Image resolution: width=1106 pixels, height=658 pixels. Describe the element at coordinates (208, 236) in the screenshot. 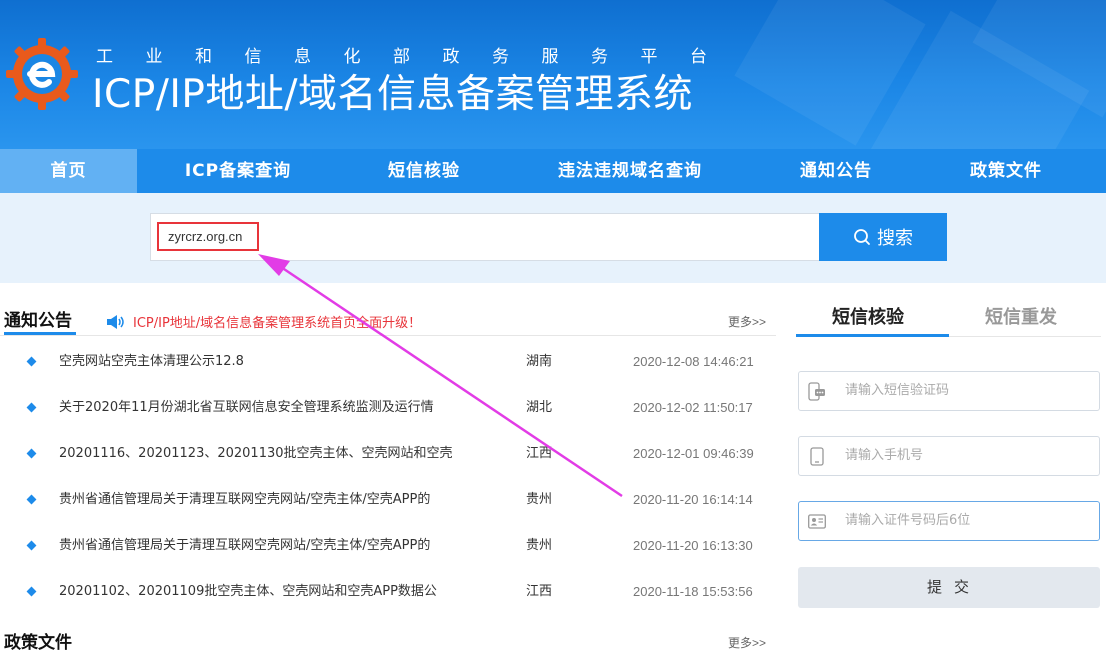

I see `search-input-value: zyrcrz.org.cn` at that location.